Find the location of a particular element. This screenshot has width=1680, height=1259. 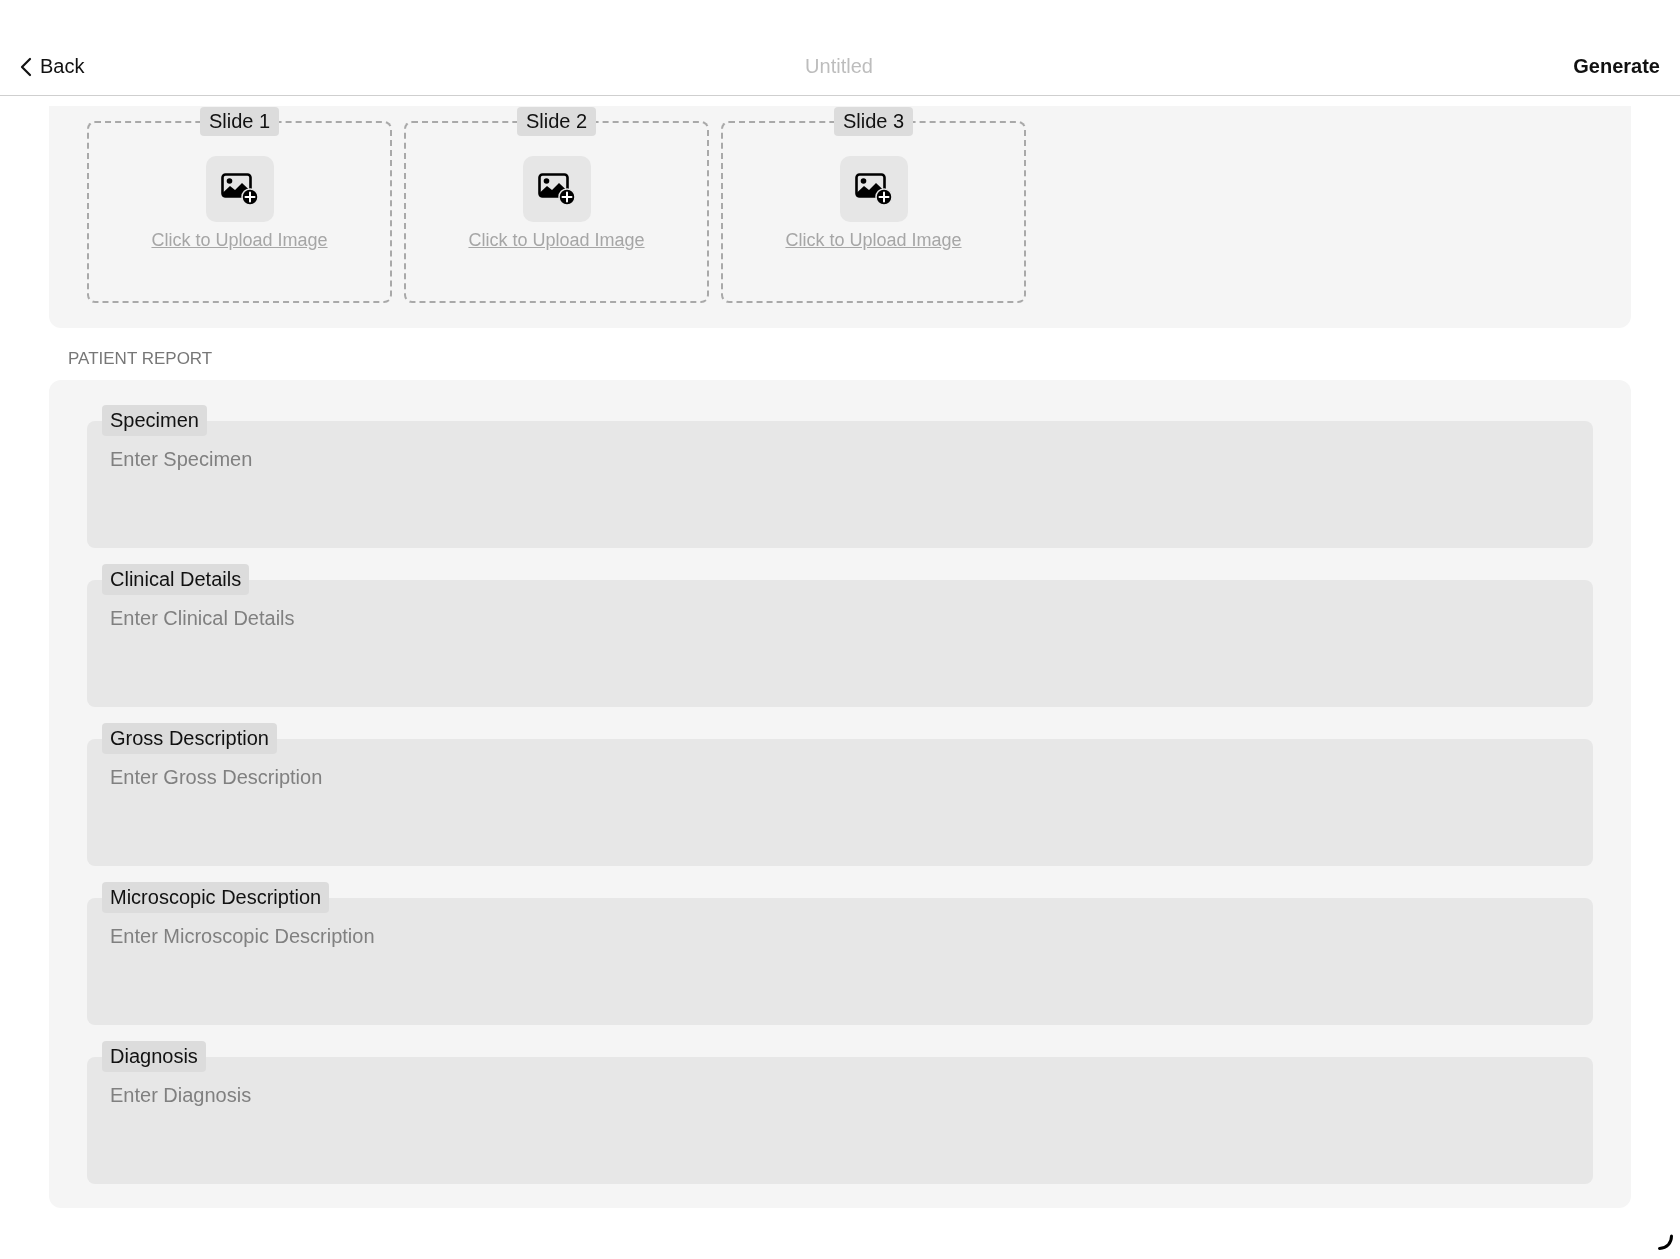

field-label: Microscopic Description is located at coordinates (216, 897).